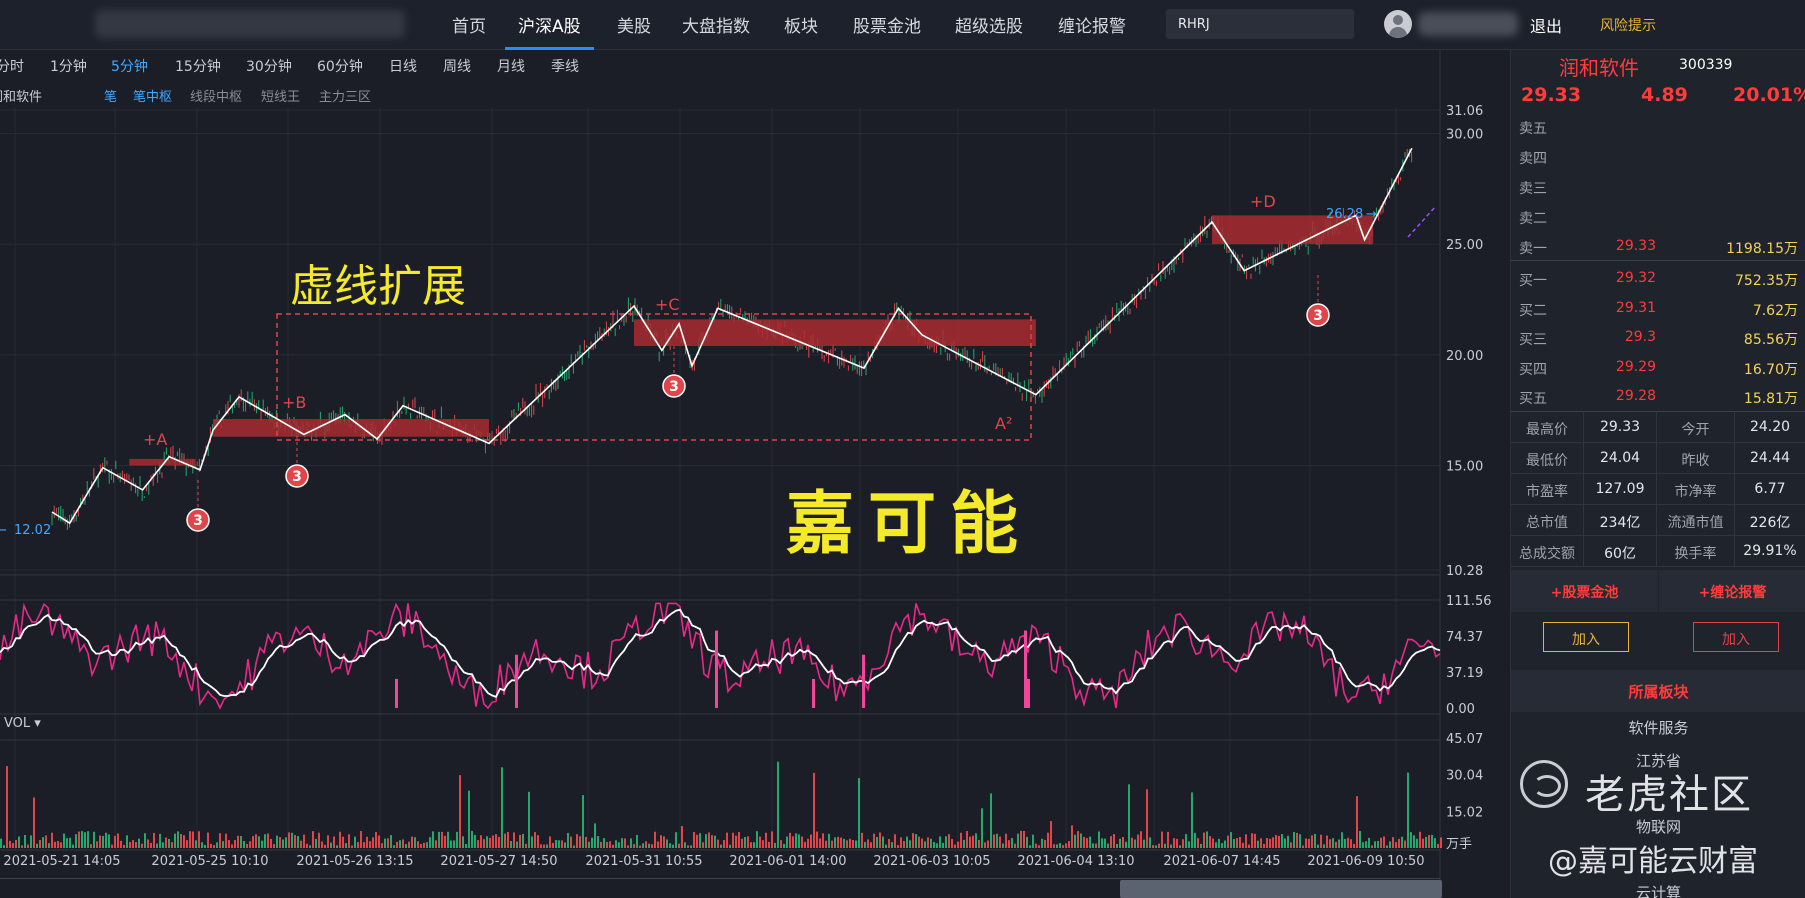  Describe the element at coordinates (1546, 25) in the screenshot. I see `logout-link: 退出` at that location.